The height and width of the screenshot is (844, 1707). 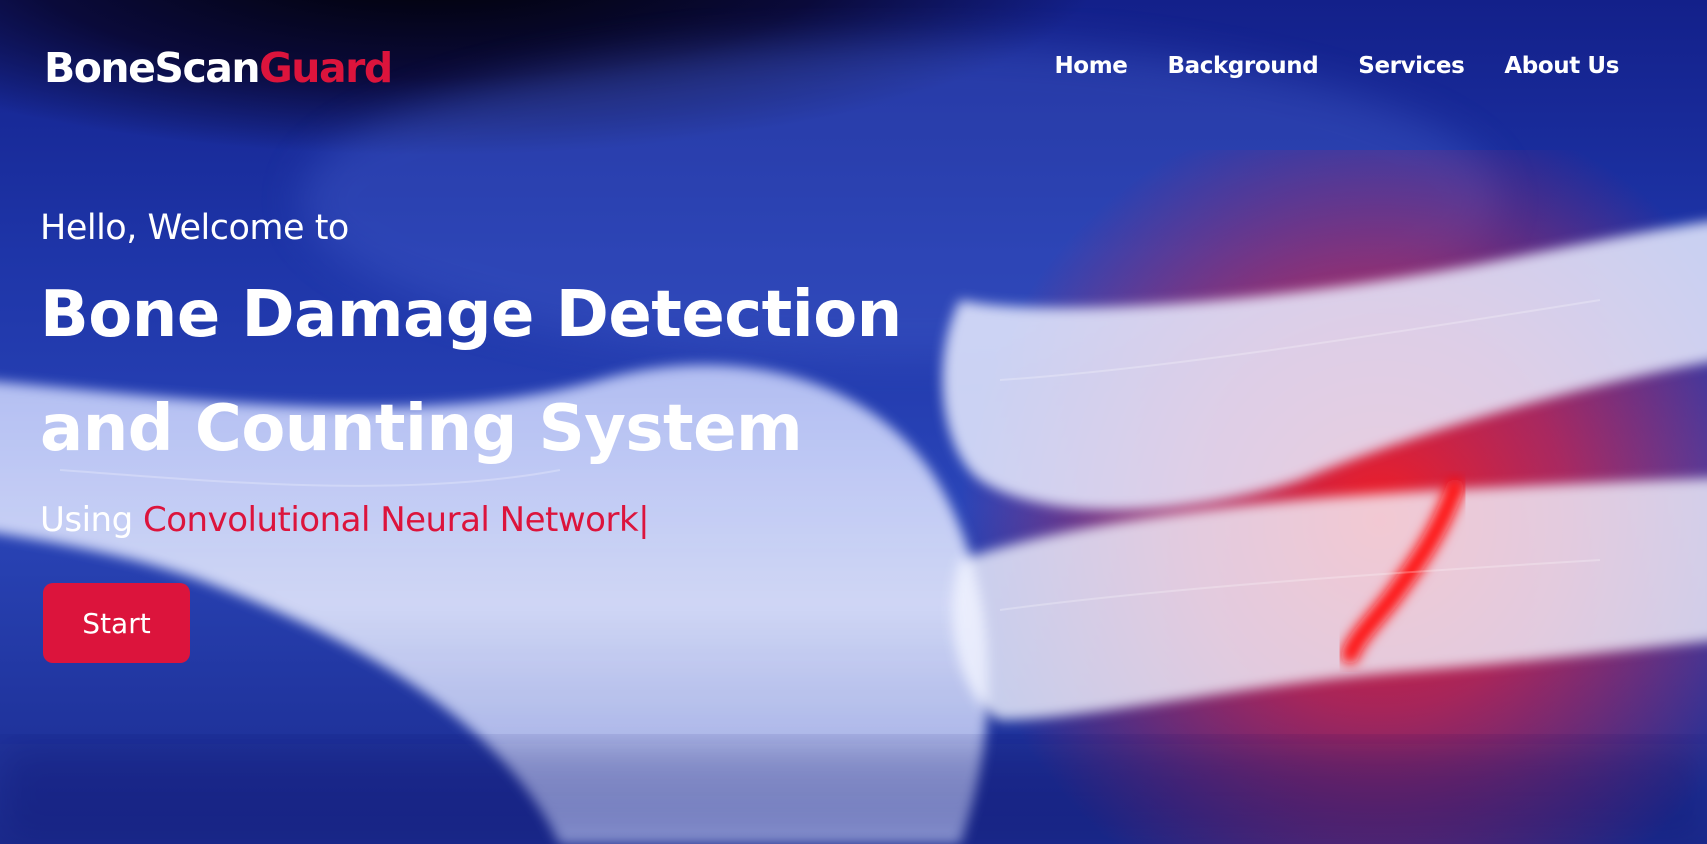 I want to click on nav-link-background: Background, so click(x=1242, y=66).